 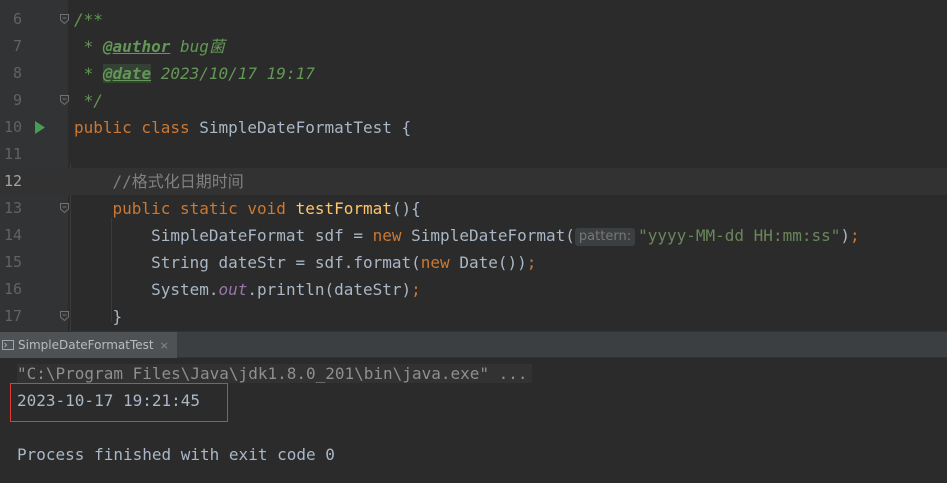 I want to click on code-line: 11, so click(x=473, y=154).